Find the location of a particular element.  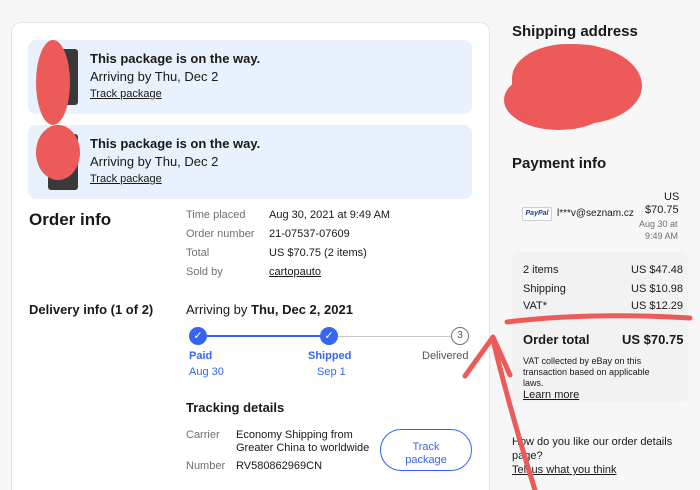

red-arrow-annotation is located at coordinates (577, 401).